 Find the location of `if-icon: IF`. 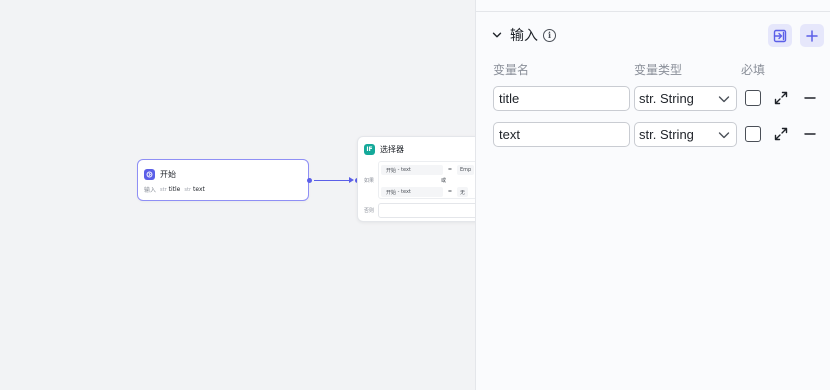

if-icon: IF is located at coordinates (369, 149).